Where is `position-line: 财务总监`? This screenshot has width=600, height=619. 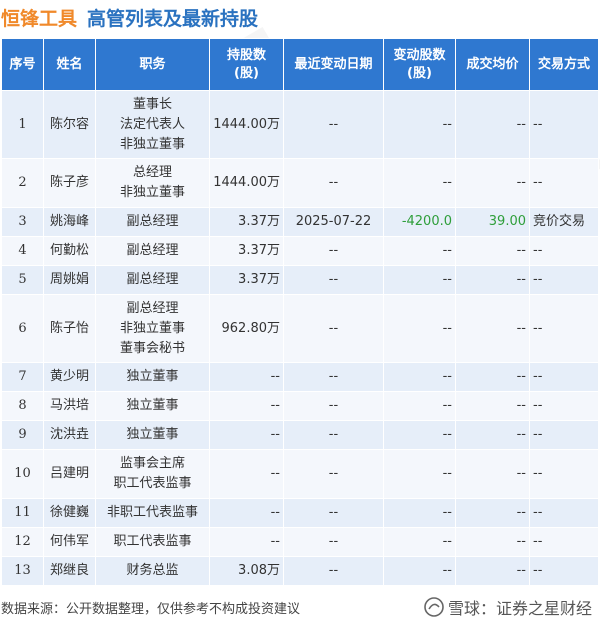 position-line: 财务总监 is located at coordinates (152, 570).